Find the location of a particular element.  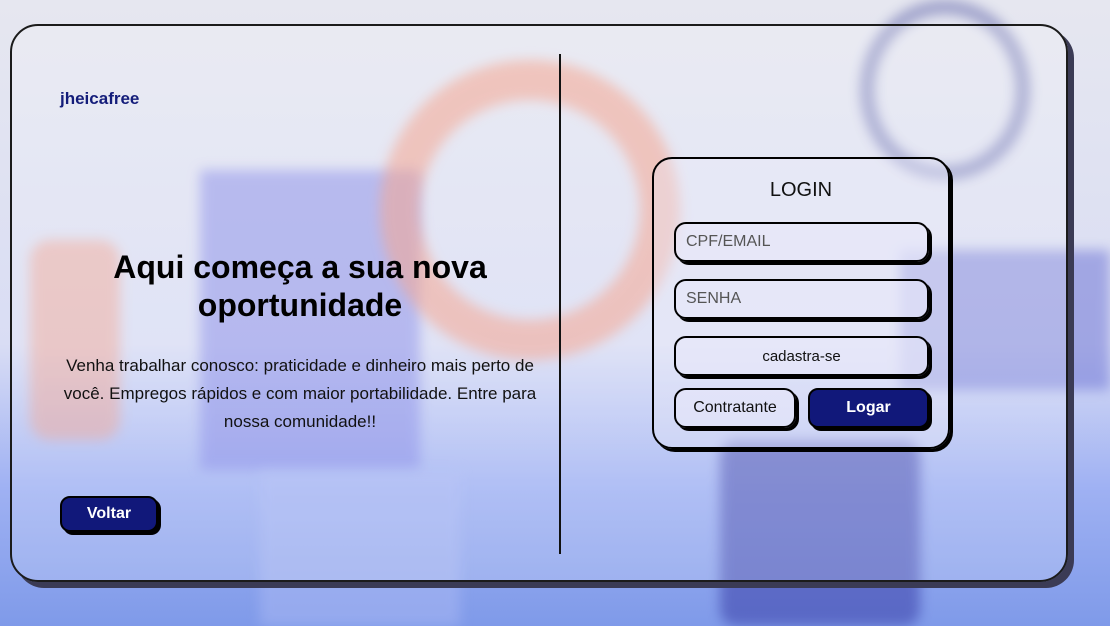

cpf-email-input is located at coordinates (801, 242).